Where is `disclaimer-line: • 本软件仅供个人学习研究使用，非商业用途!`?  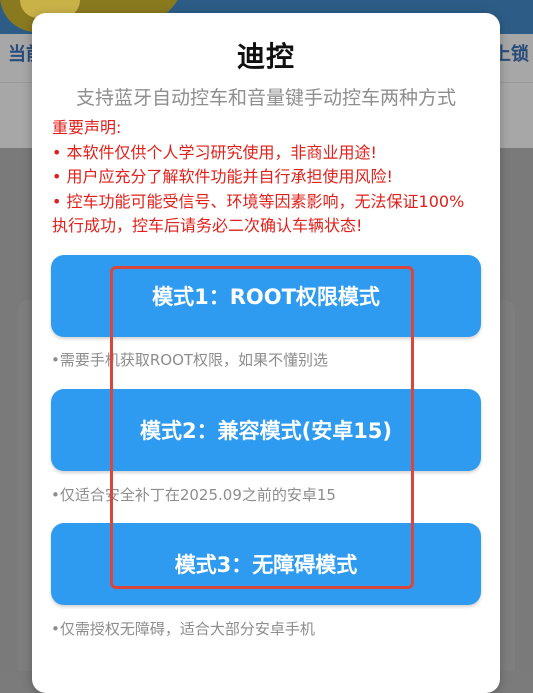 disclaimer-line: • 本软件仅供个人学习研究使用，非商业用途! is located at coordinates (214, 152).